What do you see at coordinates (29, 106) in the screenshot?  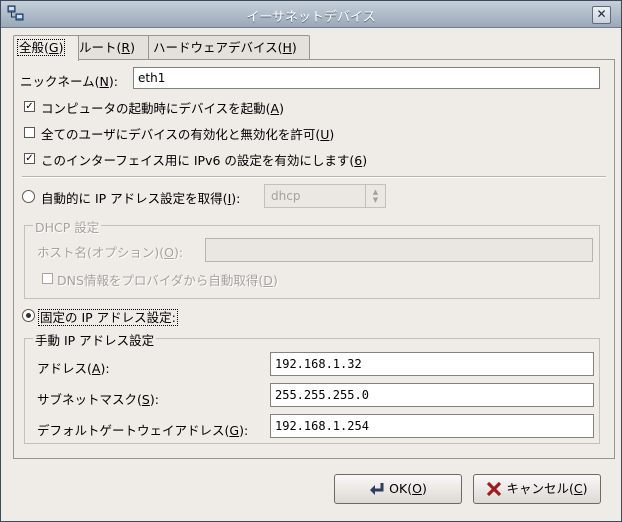 I see `activate-on-boot-checkbox: ✓` at bounding box center [29, 106].